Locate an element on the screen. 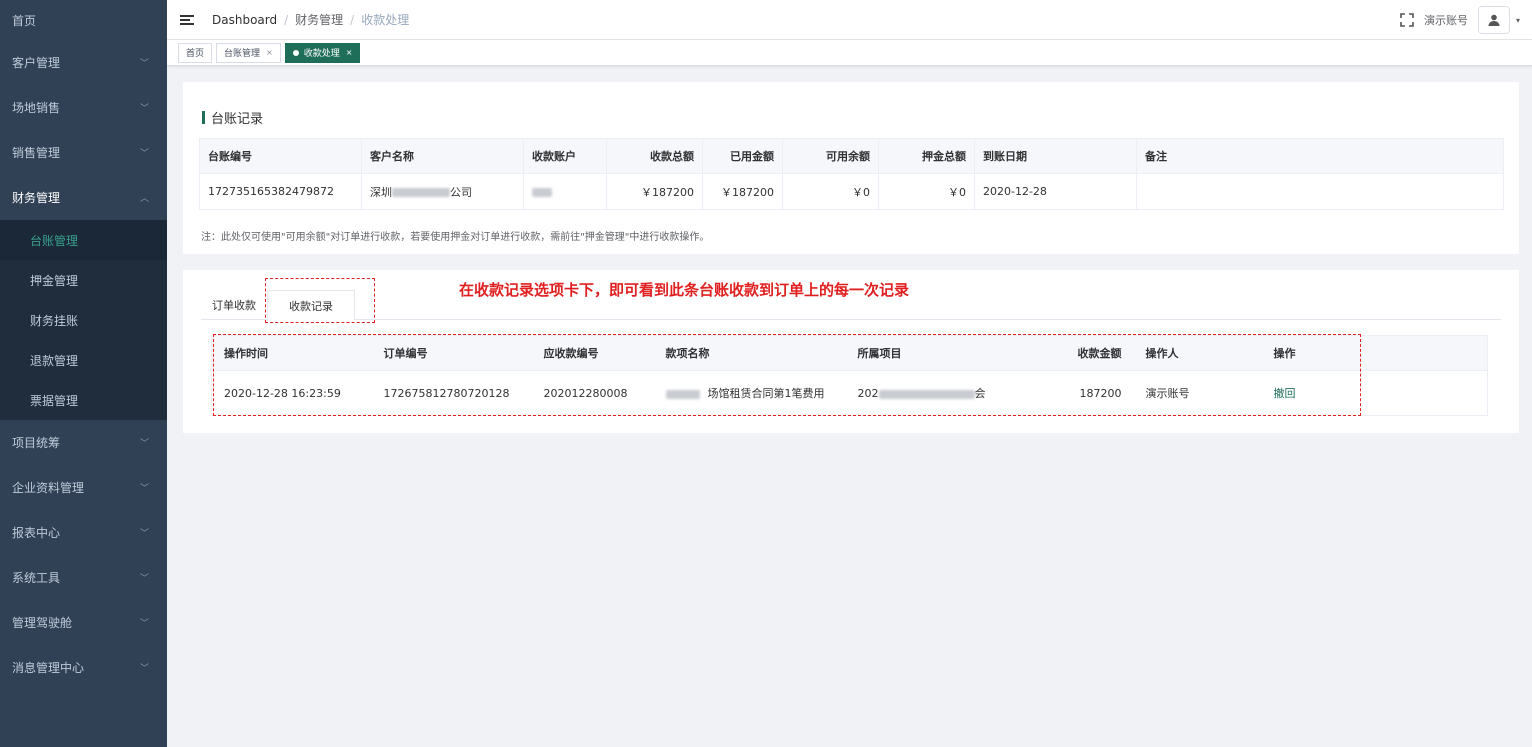 This screenshot has height=747, width=1532. table-header-row: 操作时间 订单编号 应收款编号 款项名称 所属项目 收款金额 操作人 操作 is located at coordinates (849, 353).